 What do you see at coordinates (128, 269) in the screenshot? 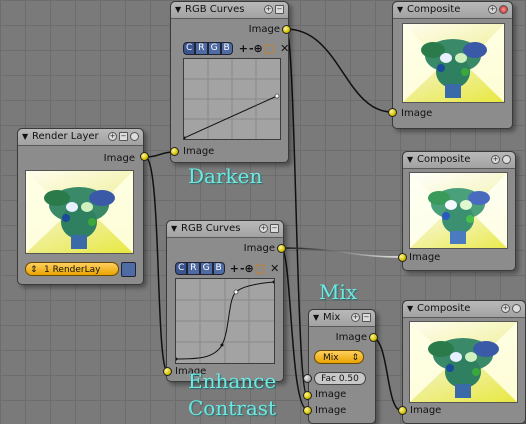
I see `render-layer-browse-icon` at bounding box center [128, 269].